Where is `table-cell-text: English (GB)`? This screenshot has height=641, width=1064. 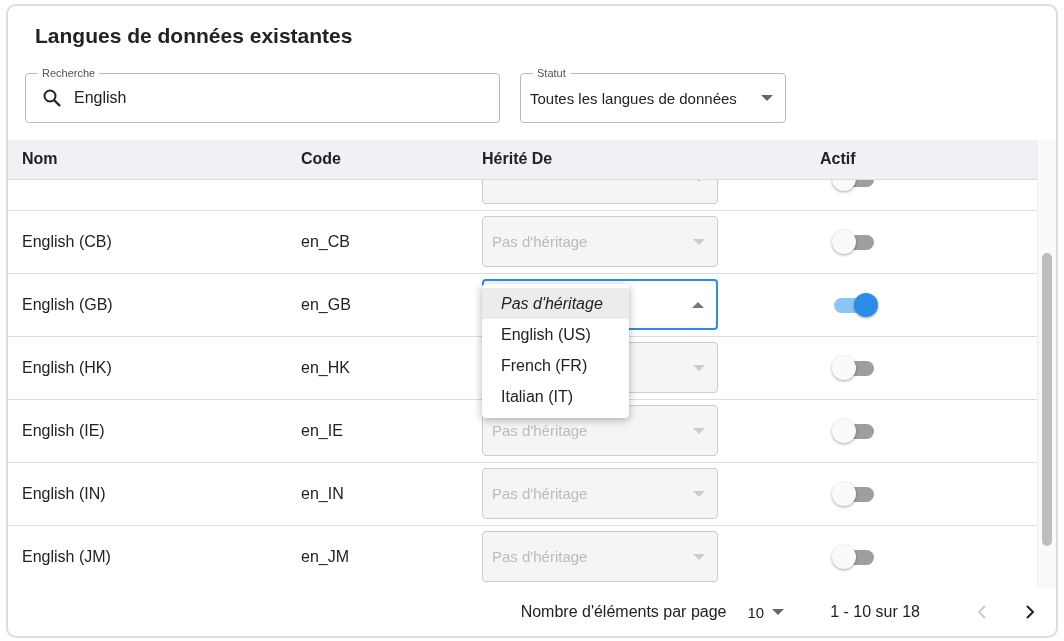
table-cell-text: English (GB) is located at coordinates (68, 304).